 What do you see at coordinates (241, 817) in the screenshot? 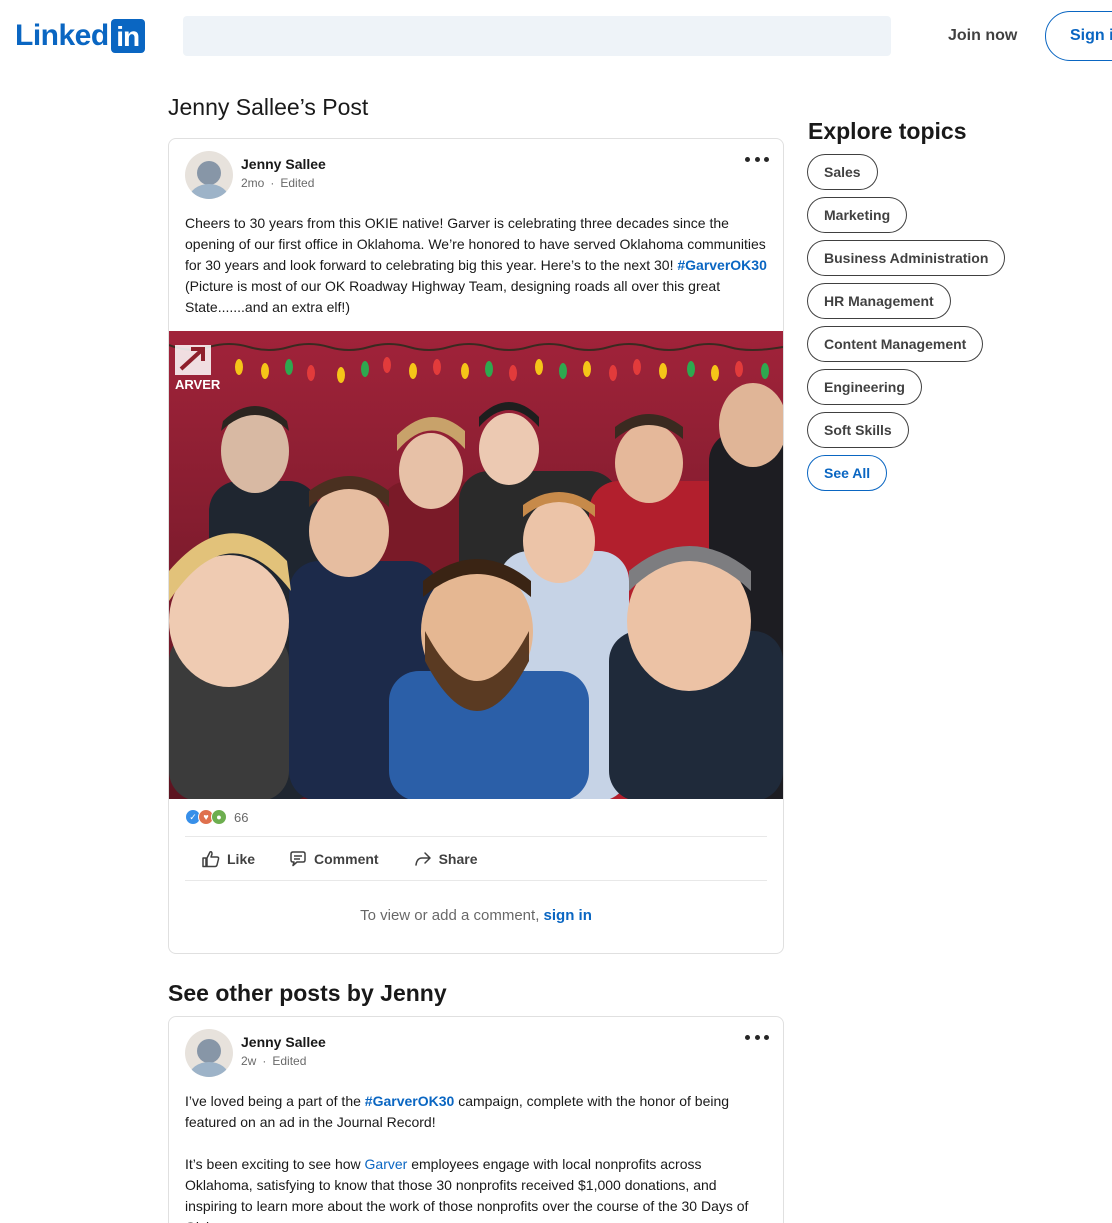
I see `reaction-count: 66` at bounding box center [241, 817].